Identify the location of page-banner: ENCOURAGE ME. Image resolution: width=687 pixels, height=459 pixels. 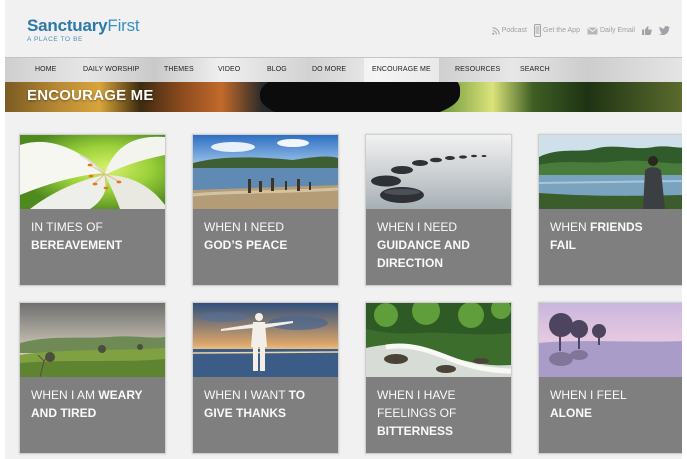
(343, 97).